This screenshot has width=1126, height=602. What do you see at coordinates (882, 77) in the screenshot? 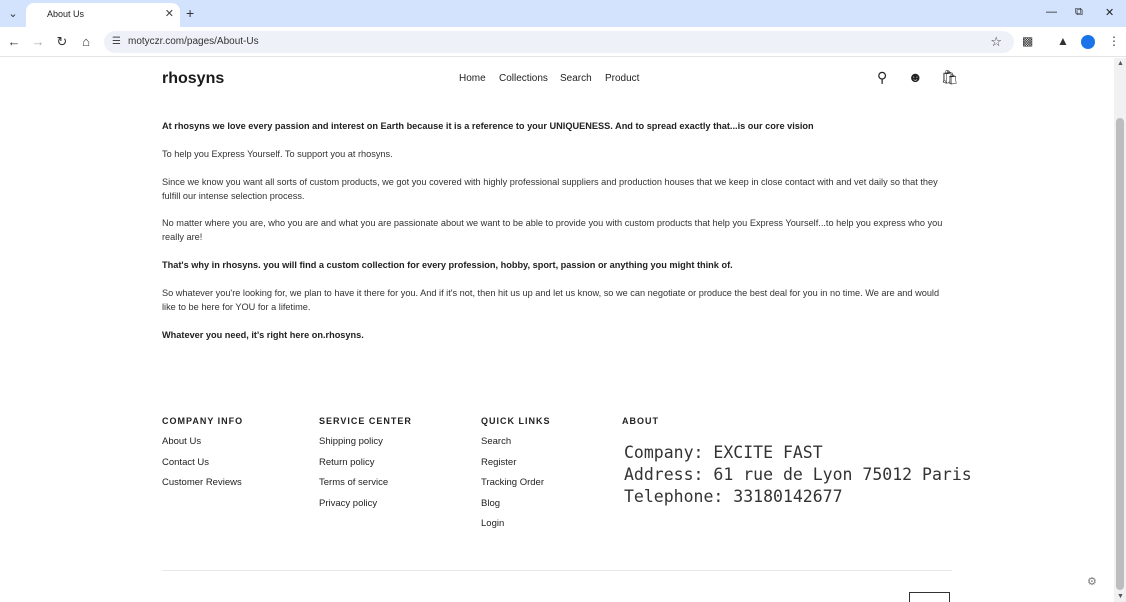
I see `search-icon: ⚲` at bounding box center [882, 77].